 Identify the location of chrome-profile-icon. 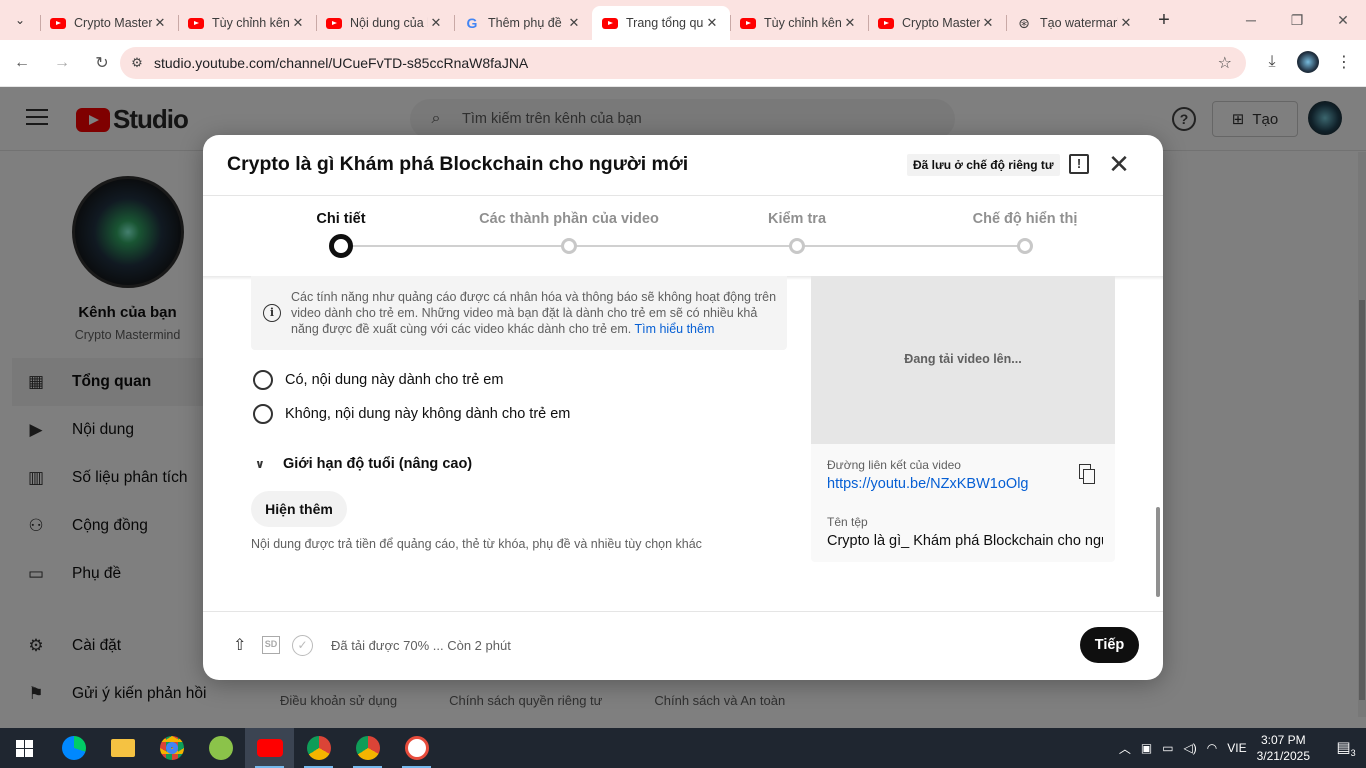
(318, 748).